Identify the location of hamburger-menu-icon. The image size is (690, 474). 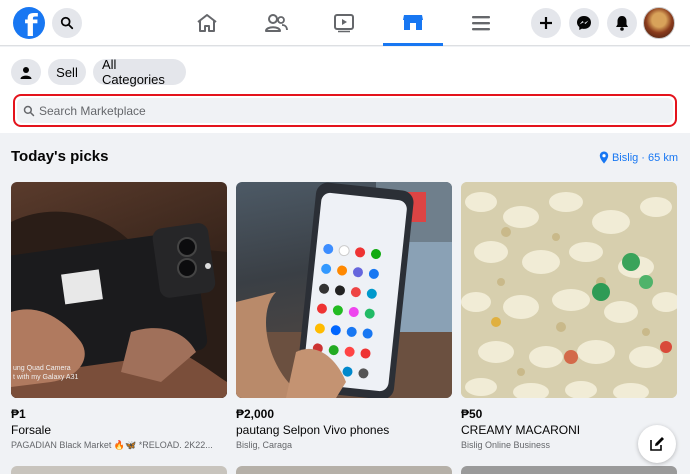
(481, 23).